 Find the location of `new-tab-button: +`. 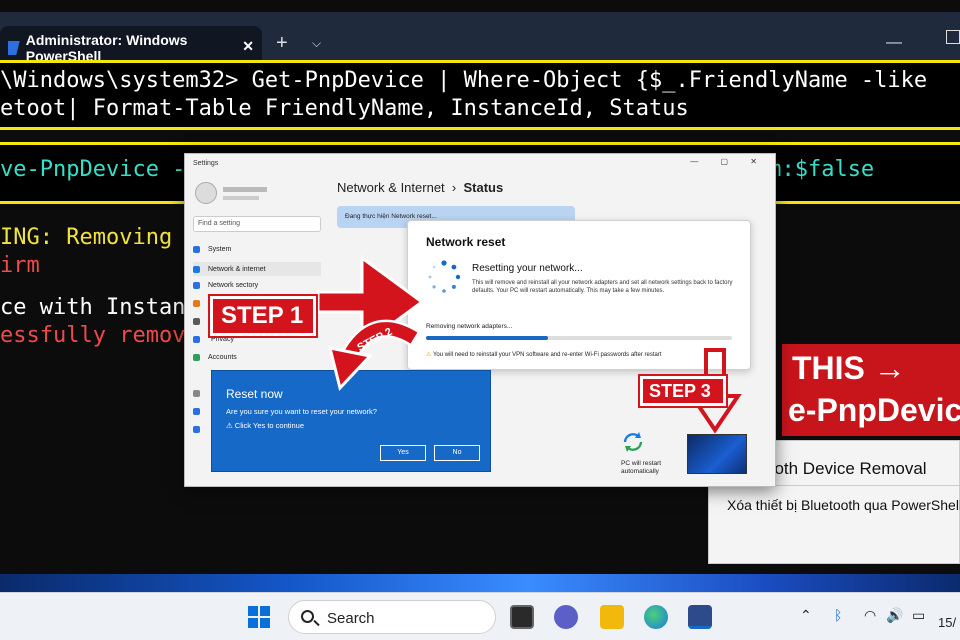

new-tab-button: + is located at coordinates (282, 43).